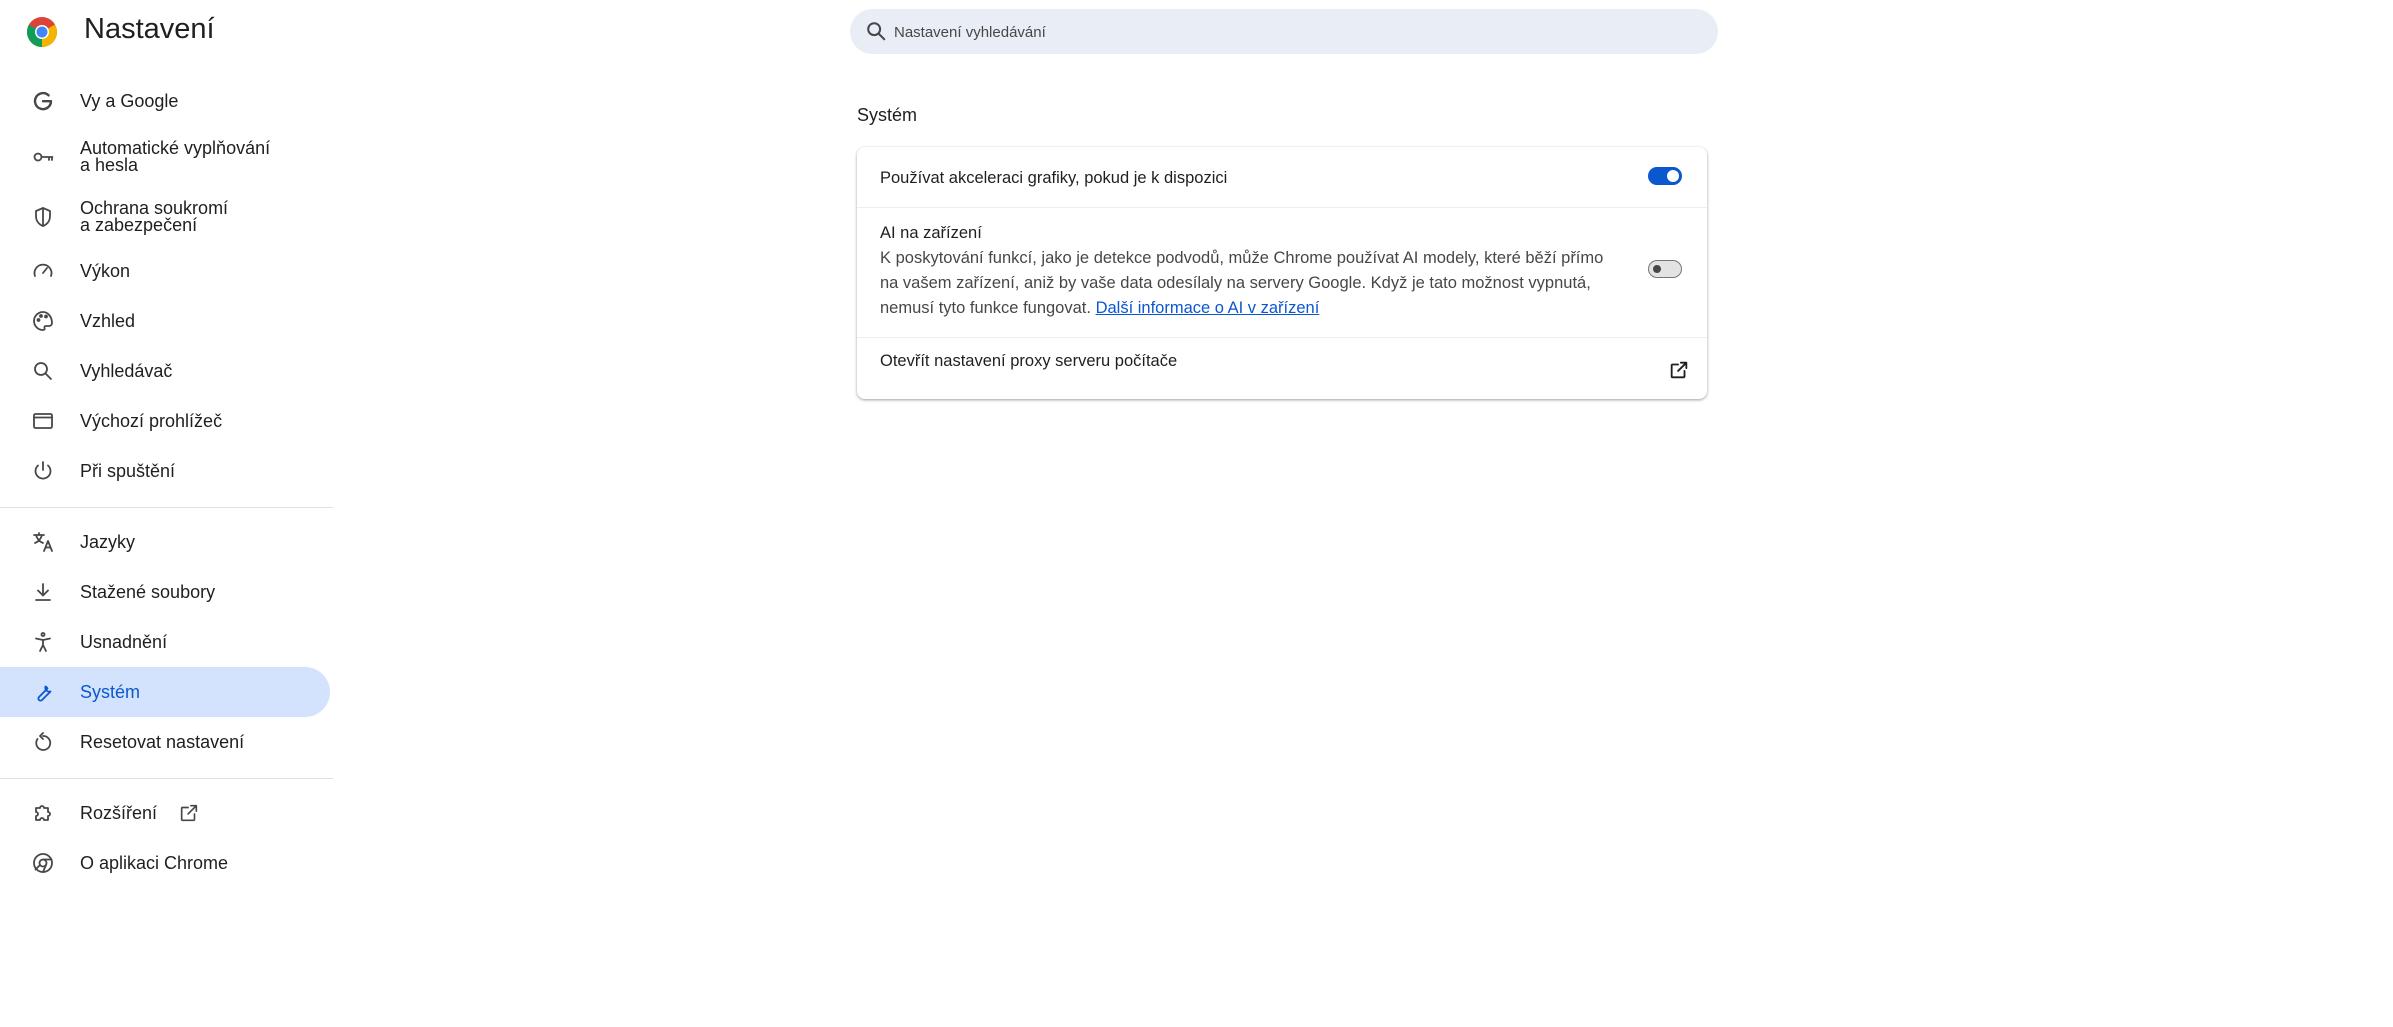 This screenshot has height=1027, width=2393. I want to click on sidebar-item-privacy: Ochrana soukromí a zabezpečení, so click(165, 217).